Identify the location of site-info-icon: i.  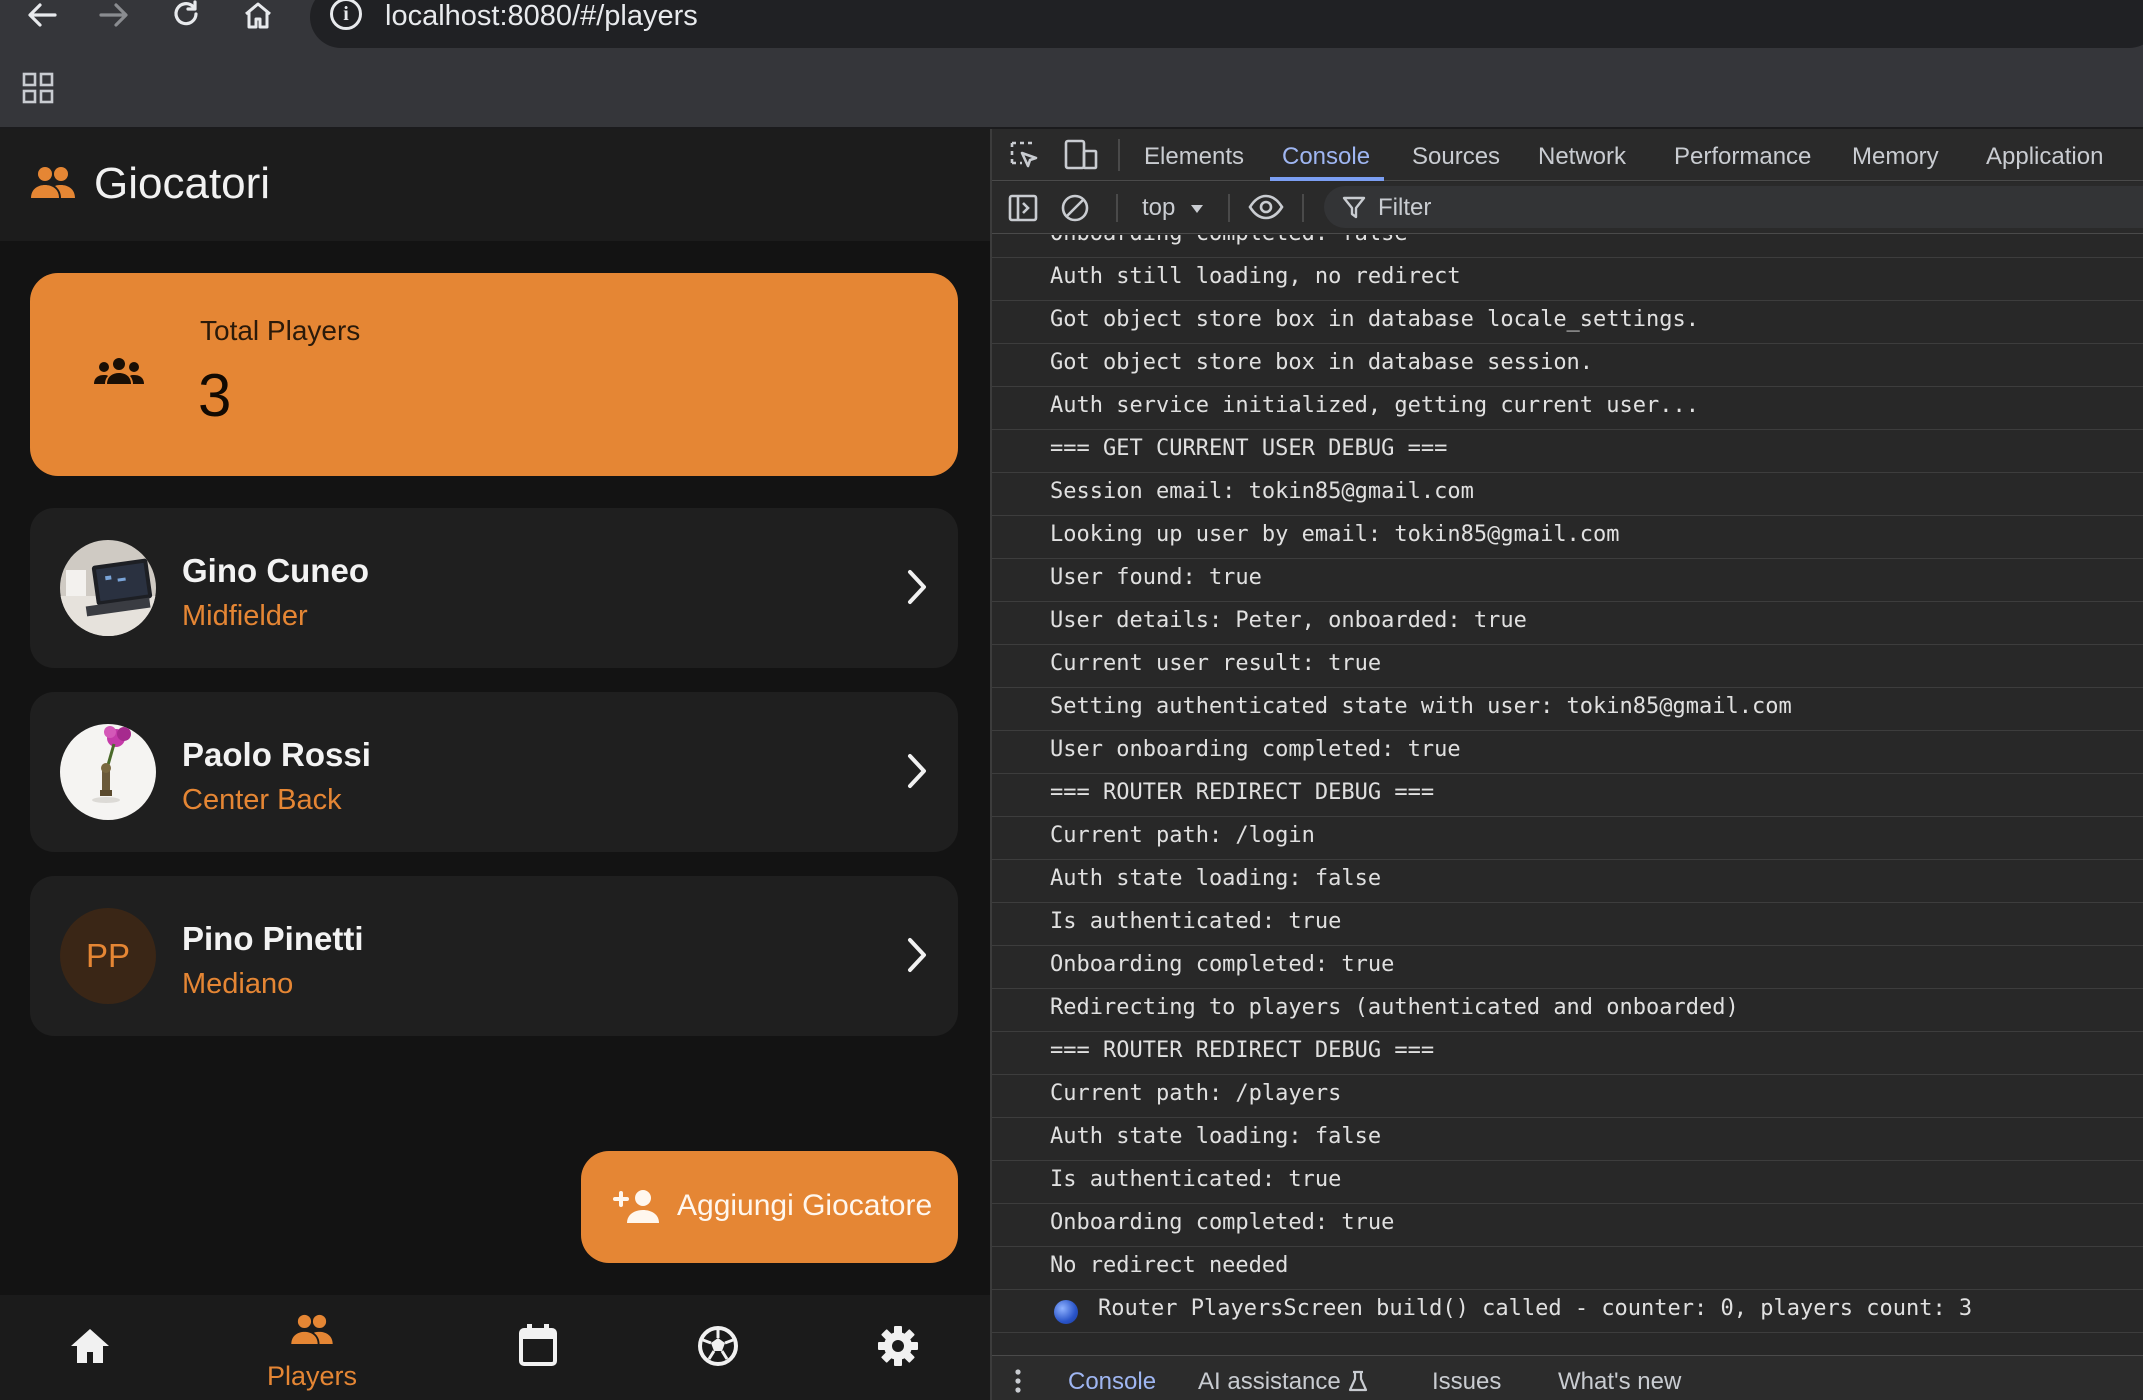
(346, 15).